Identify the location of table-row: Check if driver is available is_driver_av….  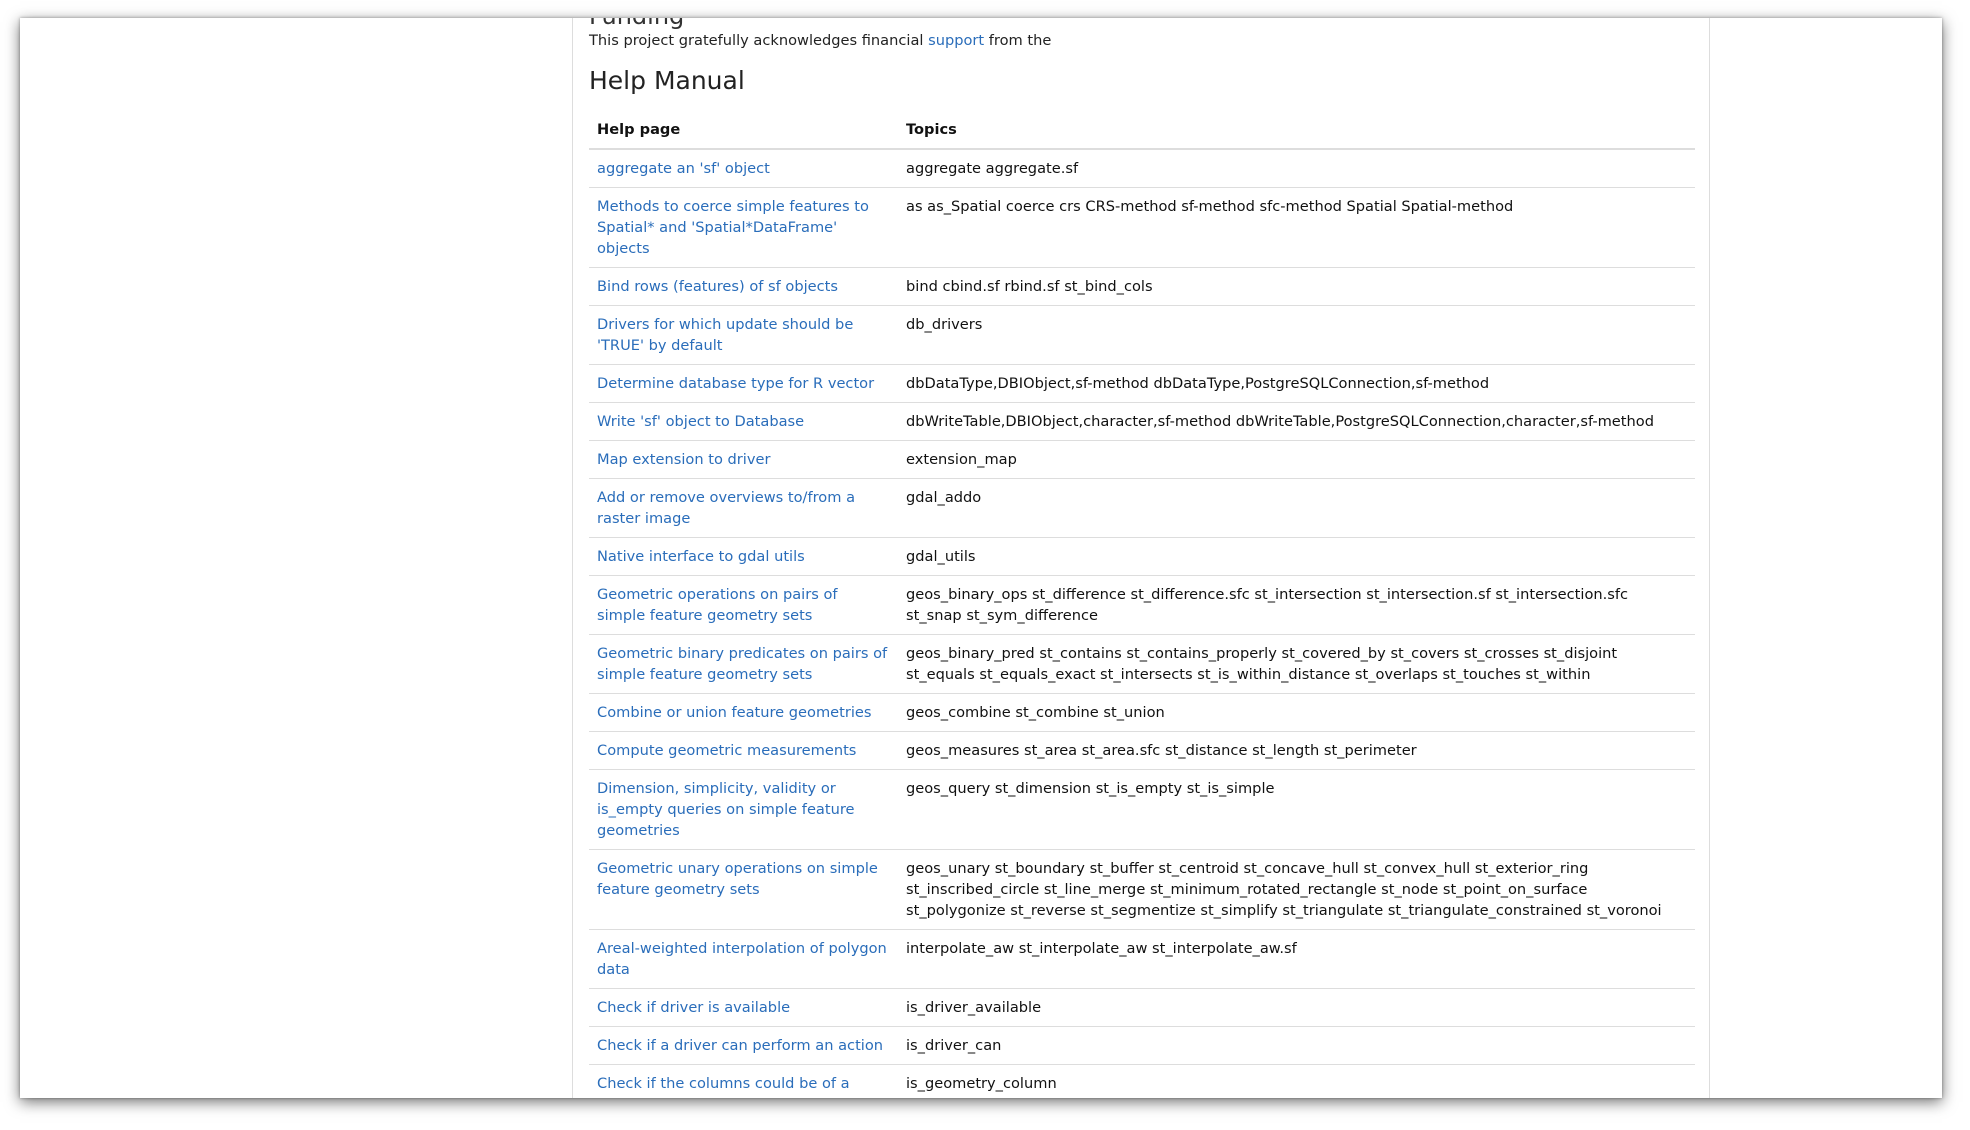
(1142, 1007).